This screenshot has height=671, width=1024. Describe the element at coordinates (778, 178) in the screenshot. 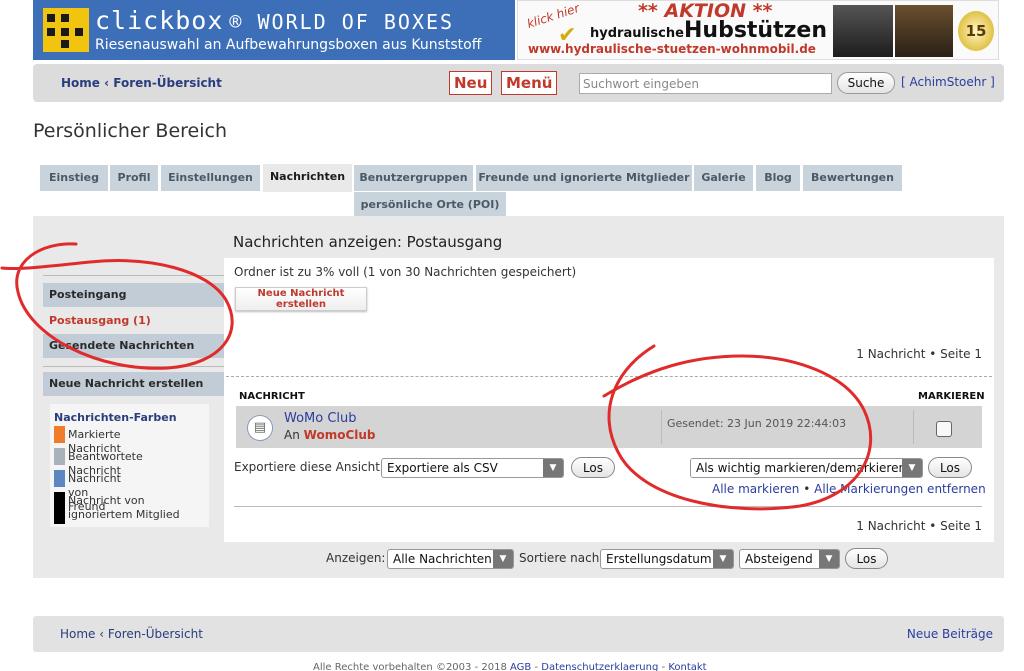

I see `tab-blog: Blog` at that location.